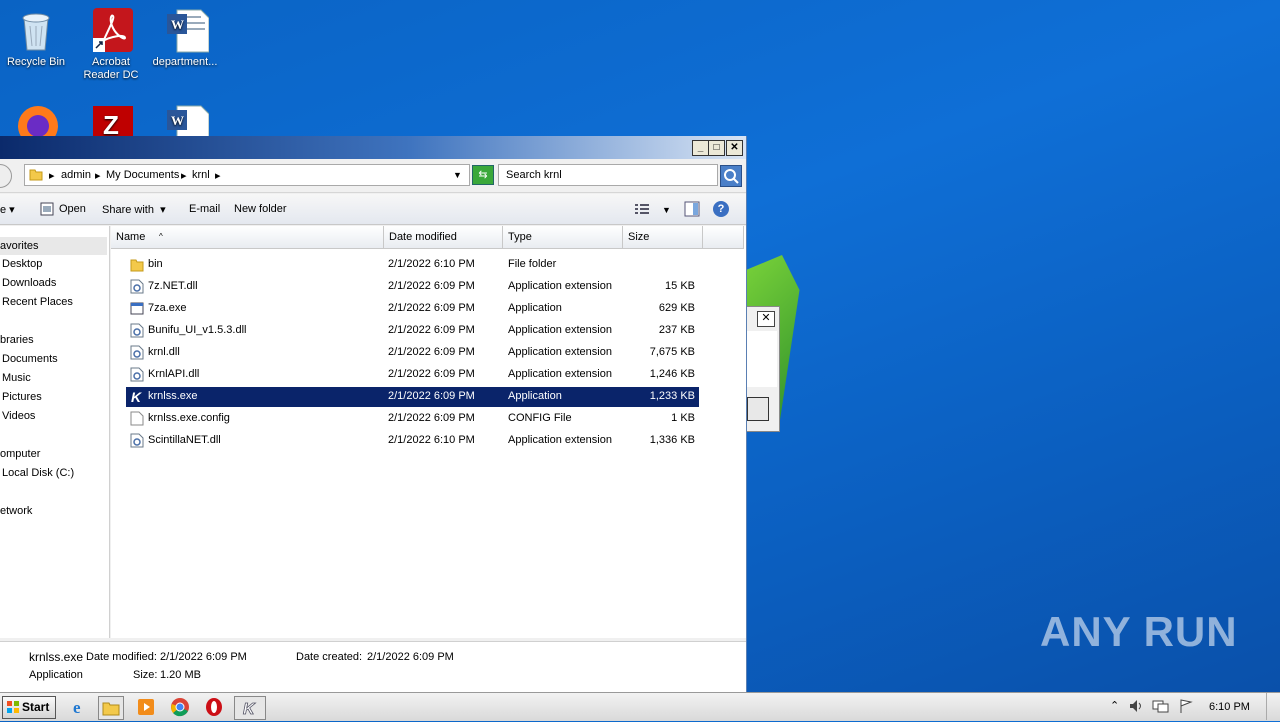 The image size is (1280, 722). I want to click on title-bar: _ □ ✕, so click(373, 147).